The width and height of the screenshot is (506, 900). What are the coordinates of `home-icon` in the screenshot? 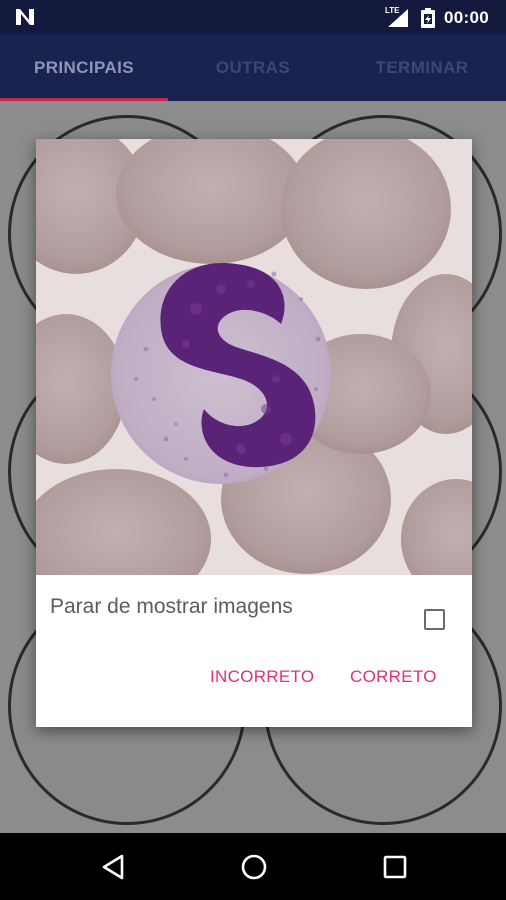 It's located at (254, 867).